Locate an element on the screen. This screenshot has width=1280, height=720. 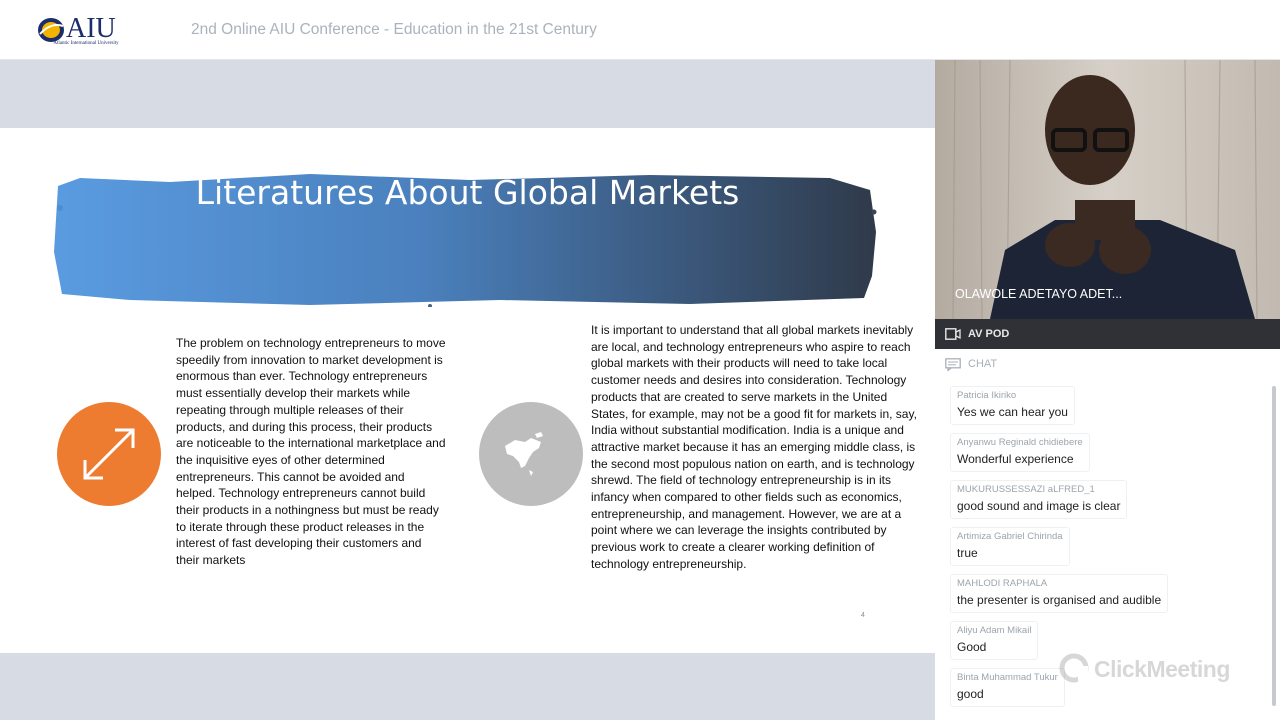
chat-message-author: MUKURUSSESSAZI aLFRED_1 is located at coordinates (1026, 489).